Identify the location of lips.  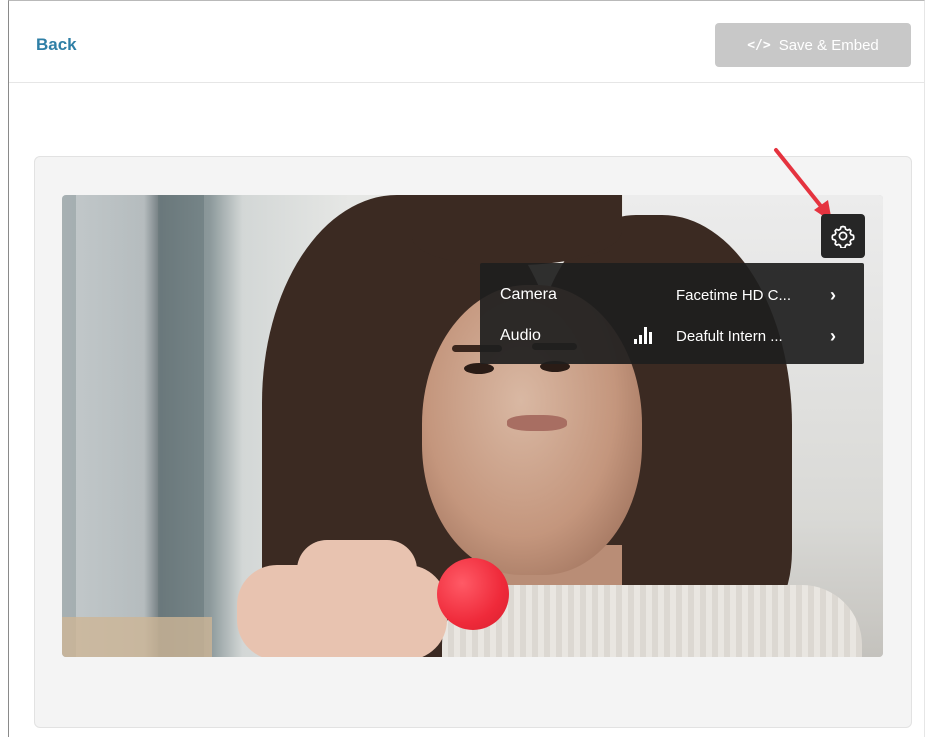
(537, 423).